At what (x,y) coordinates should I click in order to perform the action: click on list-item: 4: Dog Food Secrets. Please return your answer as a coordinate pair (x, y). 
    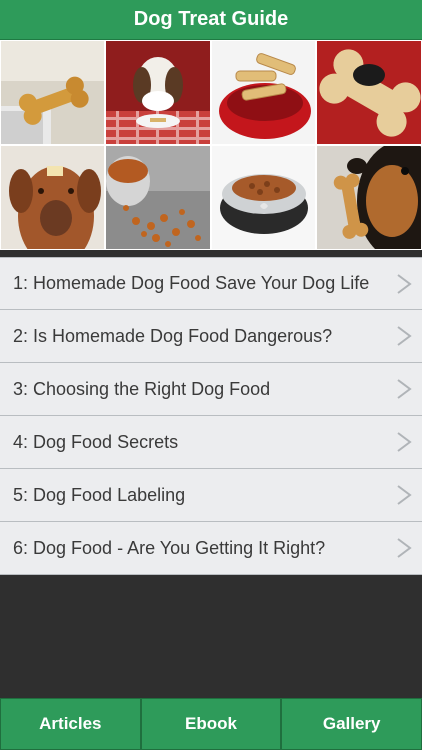
    Looking at the image, I should click on (211, 442).